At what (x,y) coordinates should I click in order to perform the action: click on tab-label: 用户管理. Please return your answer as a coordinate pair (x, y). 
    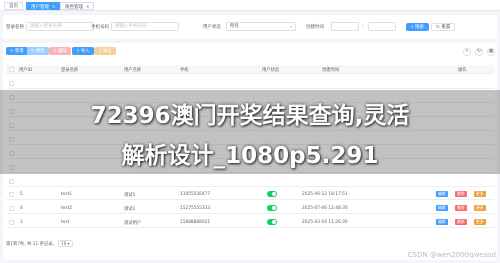
    Looking at the image, I should click on (40, 7).